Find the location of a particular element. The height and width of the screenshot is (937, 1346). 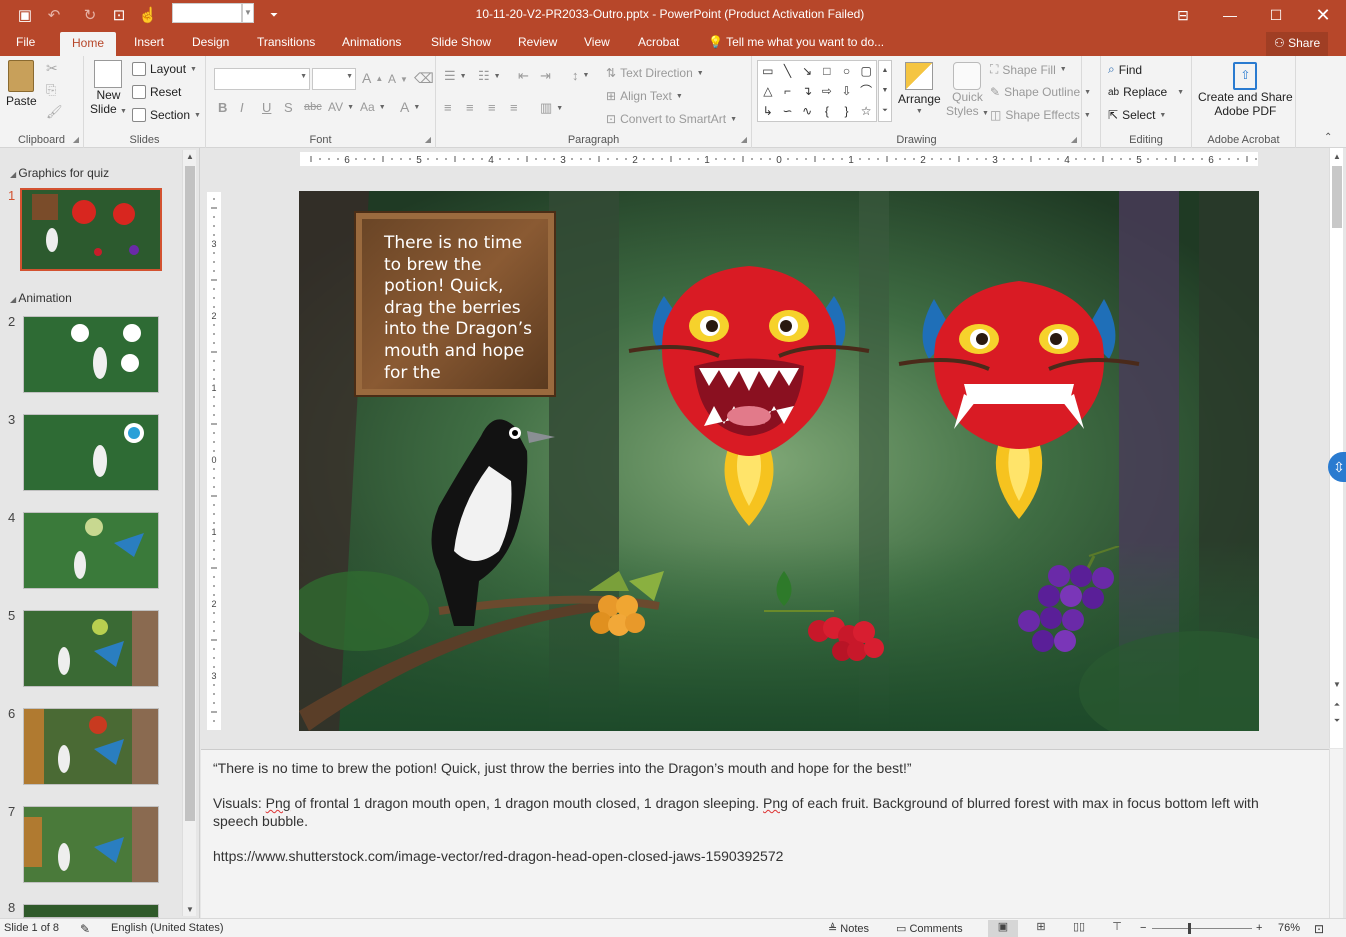

tab-home: Home is located at coordinates (88, 44).